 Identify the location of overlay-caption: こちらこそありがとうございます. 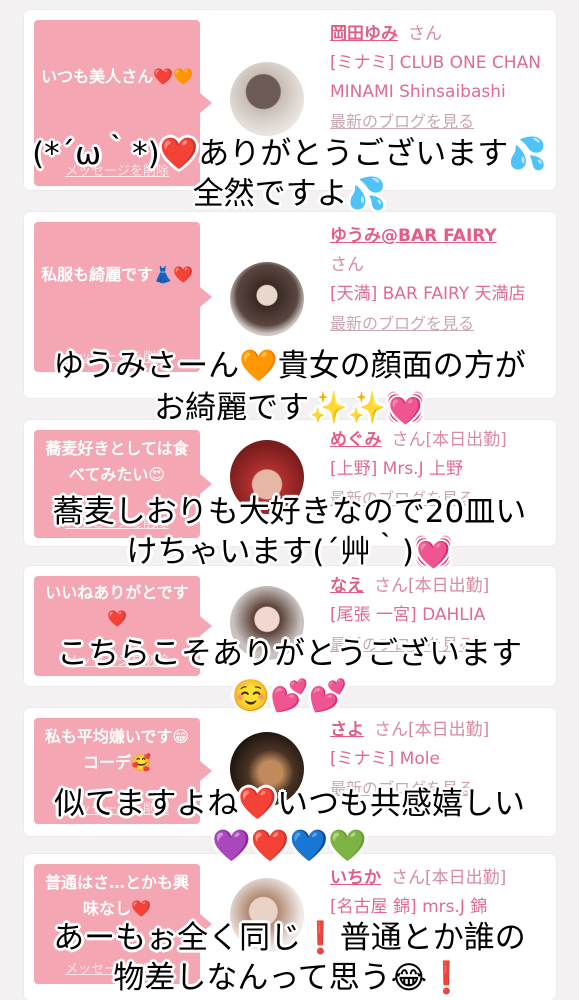
(289, 654).